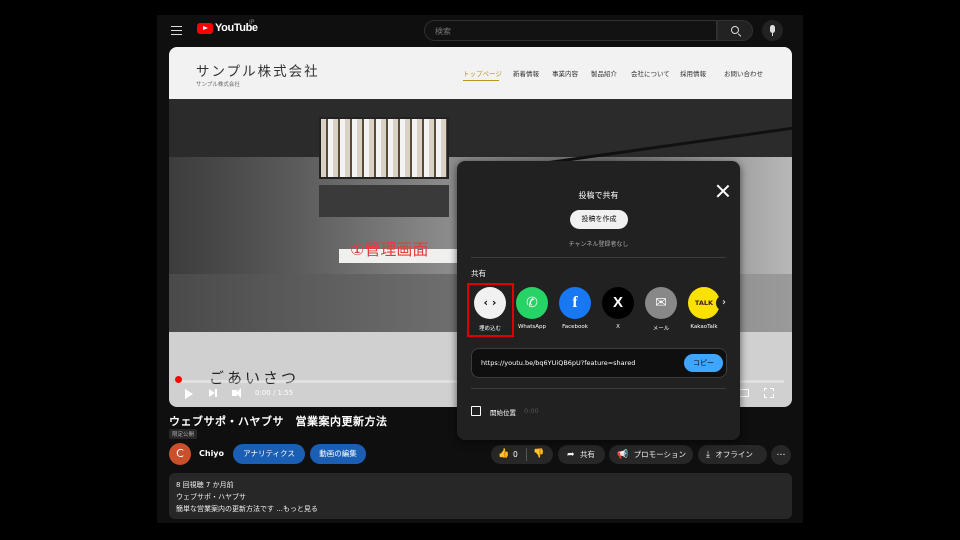  What do you see at coordinates (254, 378) in the screenshot?
I see `video-greeting: ごあいさつ` at bounding box center [254, 378].